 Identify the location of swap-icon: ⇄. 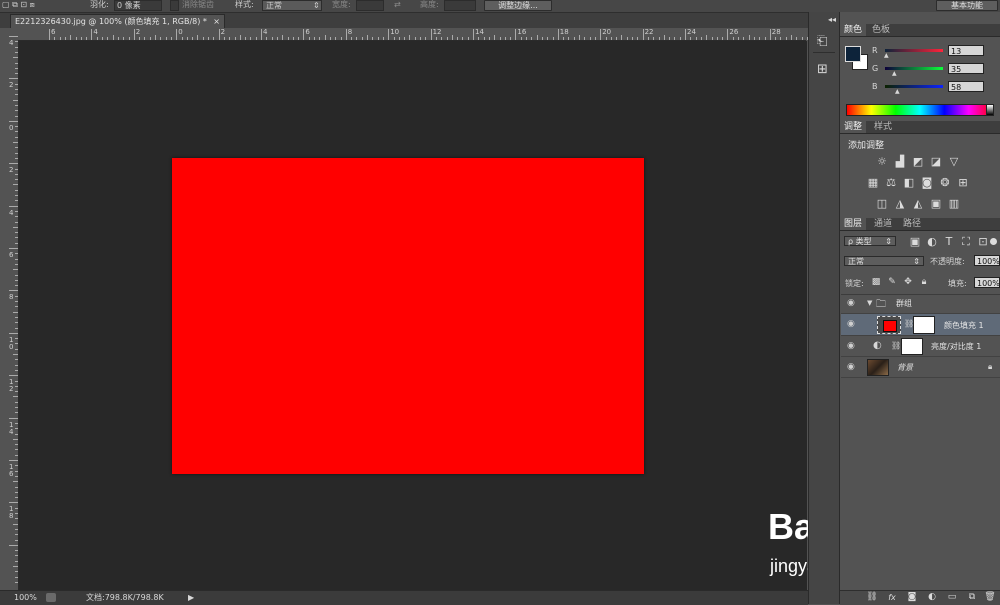
(397, 5).